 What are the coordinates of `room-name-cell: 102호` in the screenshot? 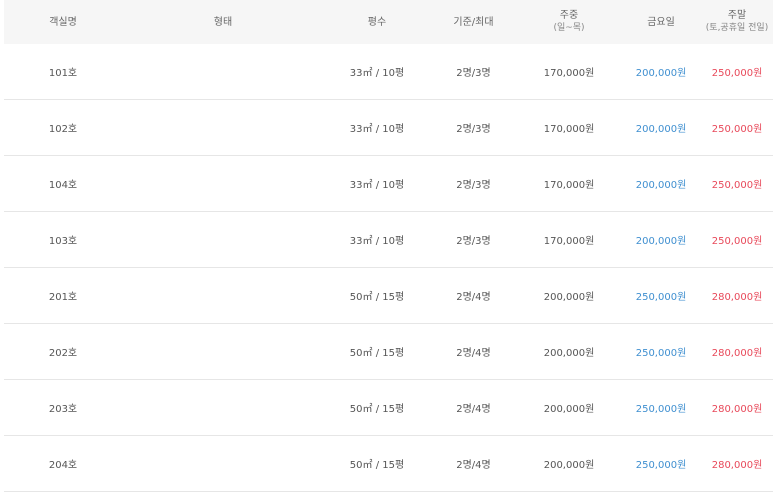 It's located at (63, 127).